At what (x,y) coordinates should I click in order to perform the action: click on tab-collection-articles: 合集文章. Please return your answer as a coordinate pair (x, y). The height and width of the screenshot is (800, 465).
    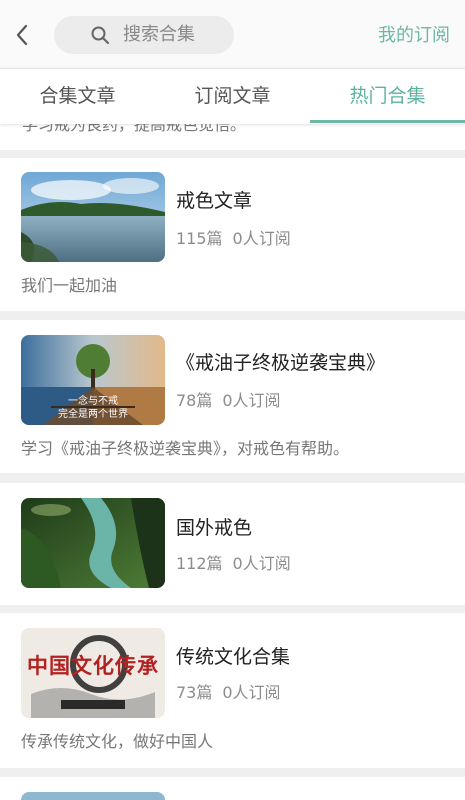
    Looking at the image, I should click on (77, 96).